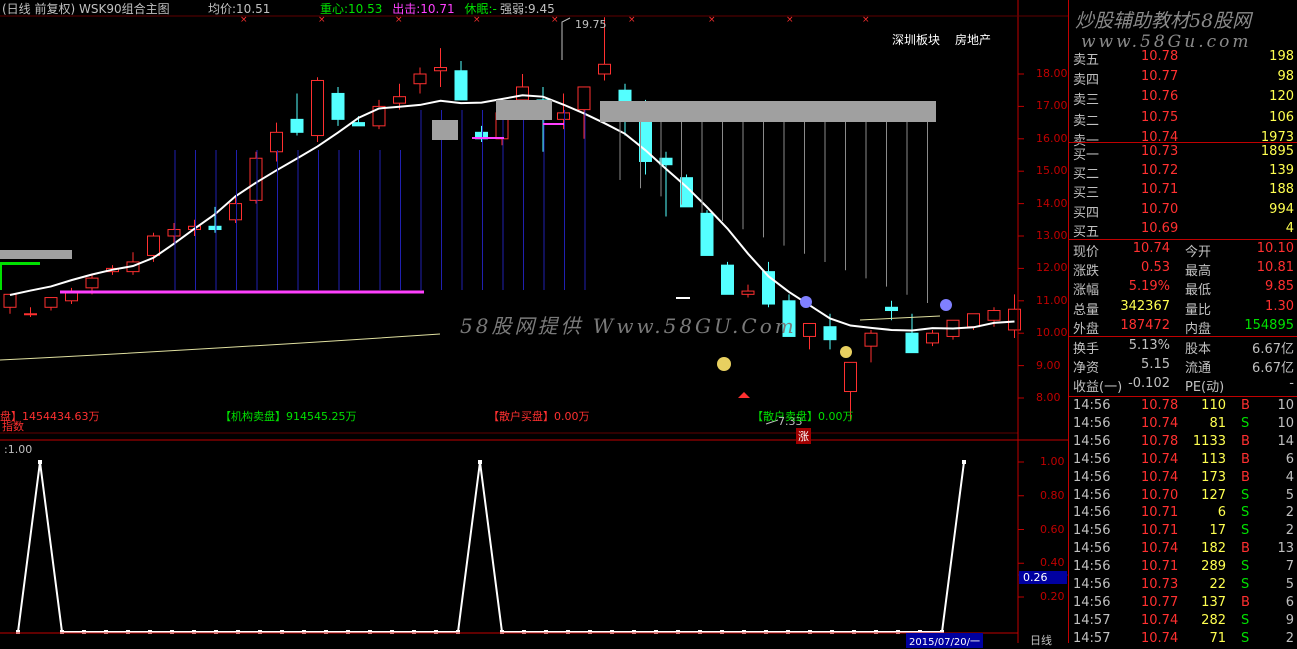 Image resolution: width=1297 pixels, height=649 pixels. I want to click on bid-row: 买三 10.71 188, so click(1183, 191).